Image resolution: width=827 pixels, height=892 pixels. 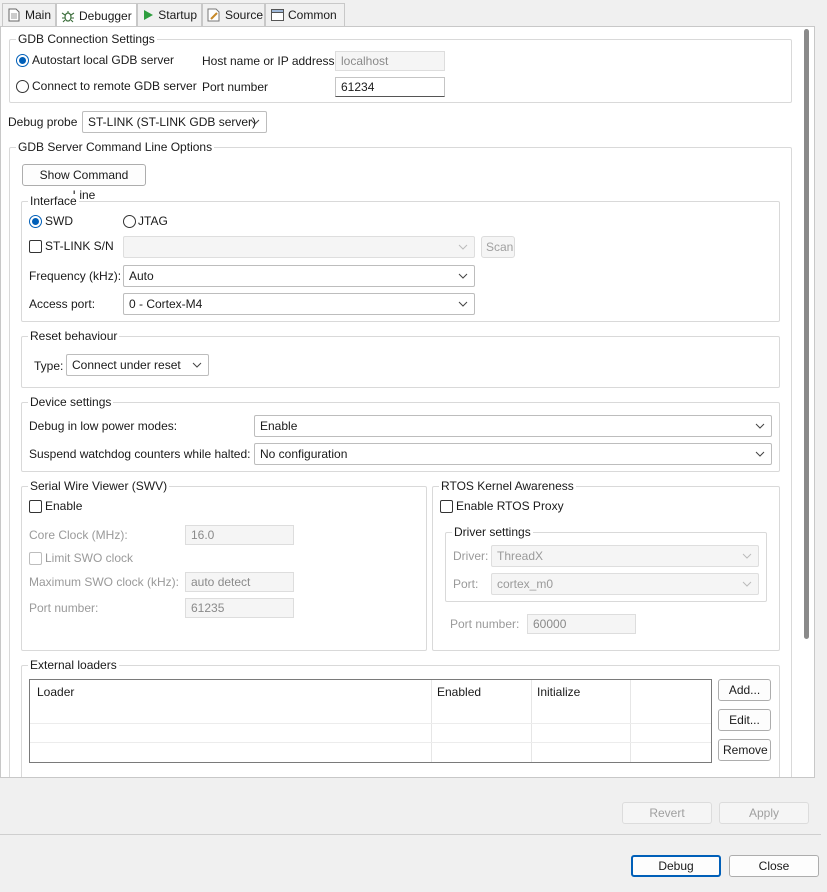 I want to click on window-icon, so click(x=277, y=15).